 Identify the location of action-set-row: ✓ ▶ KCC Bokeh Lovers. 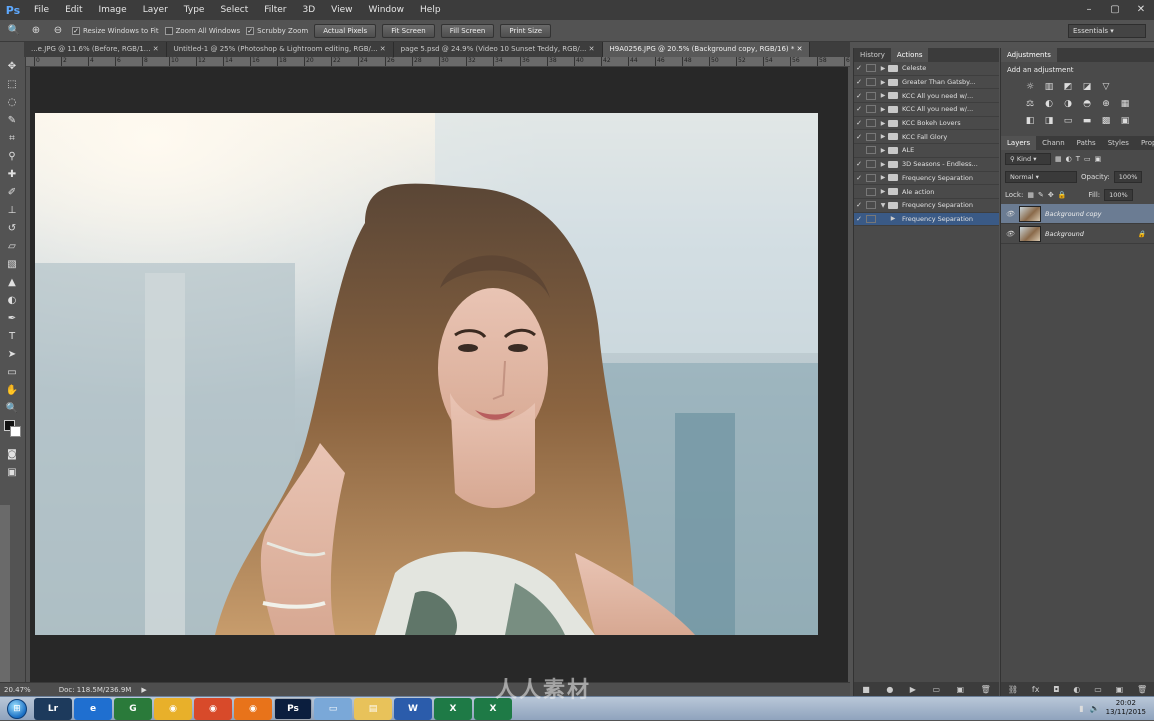
(926, 124).